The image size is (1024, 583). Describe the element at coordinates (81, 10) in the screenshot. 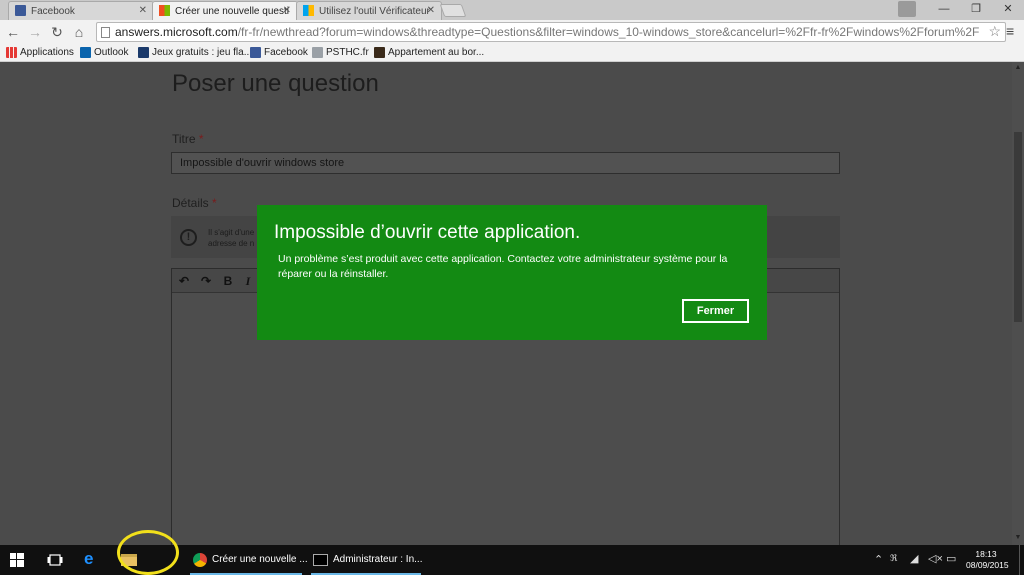

I see `tab-facebook: Facebook ✕` at that location.